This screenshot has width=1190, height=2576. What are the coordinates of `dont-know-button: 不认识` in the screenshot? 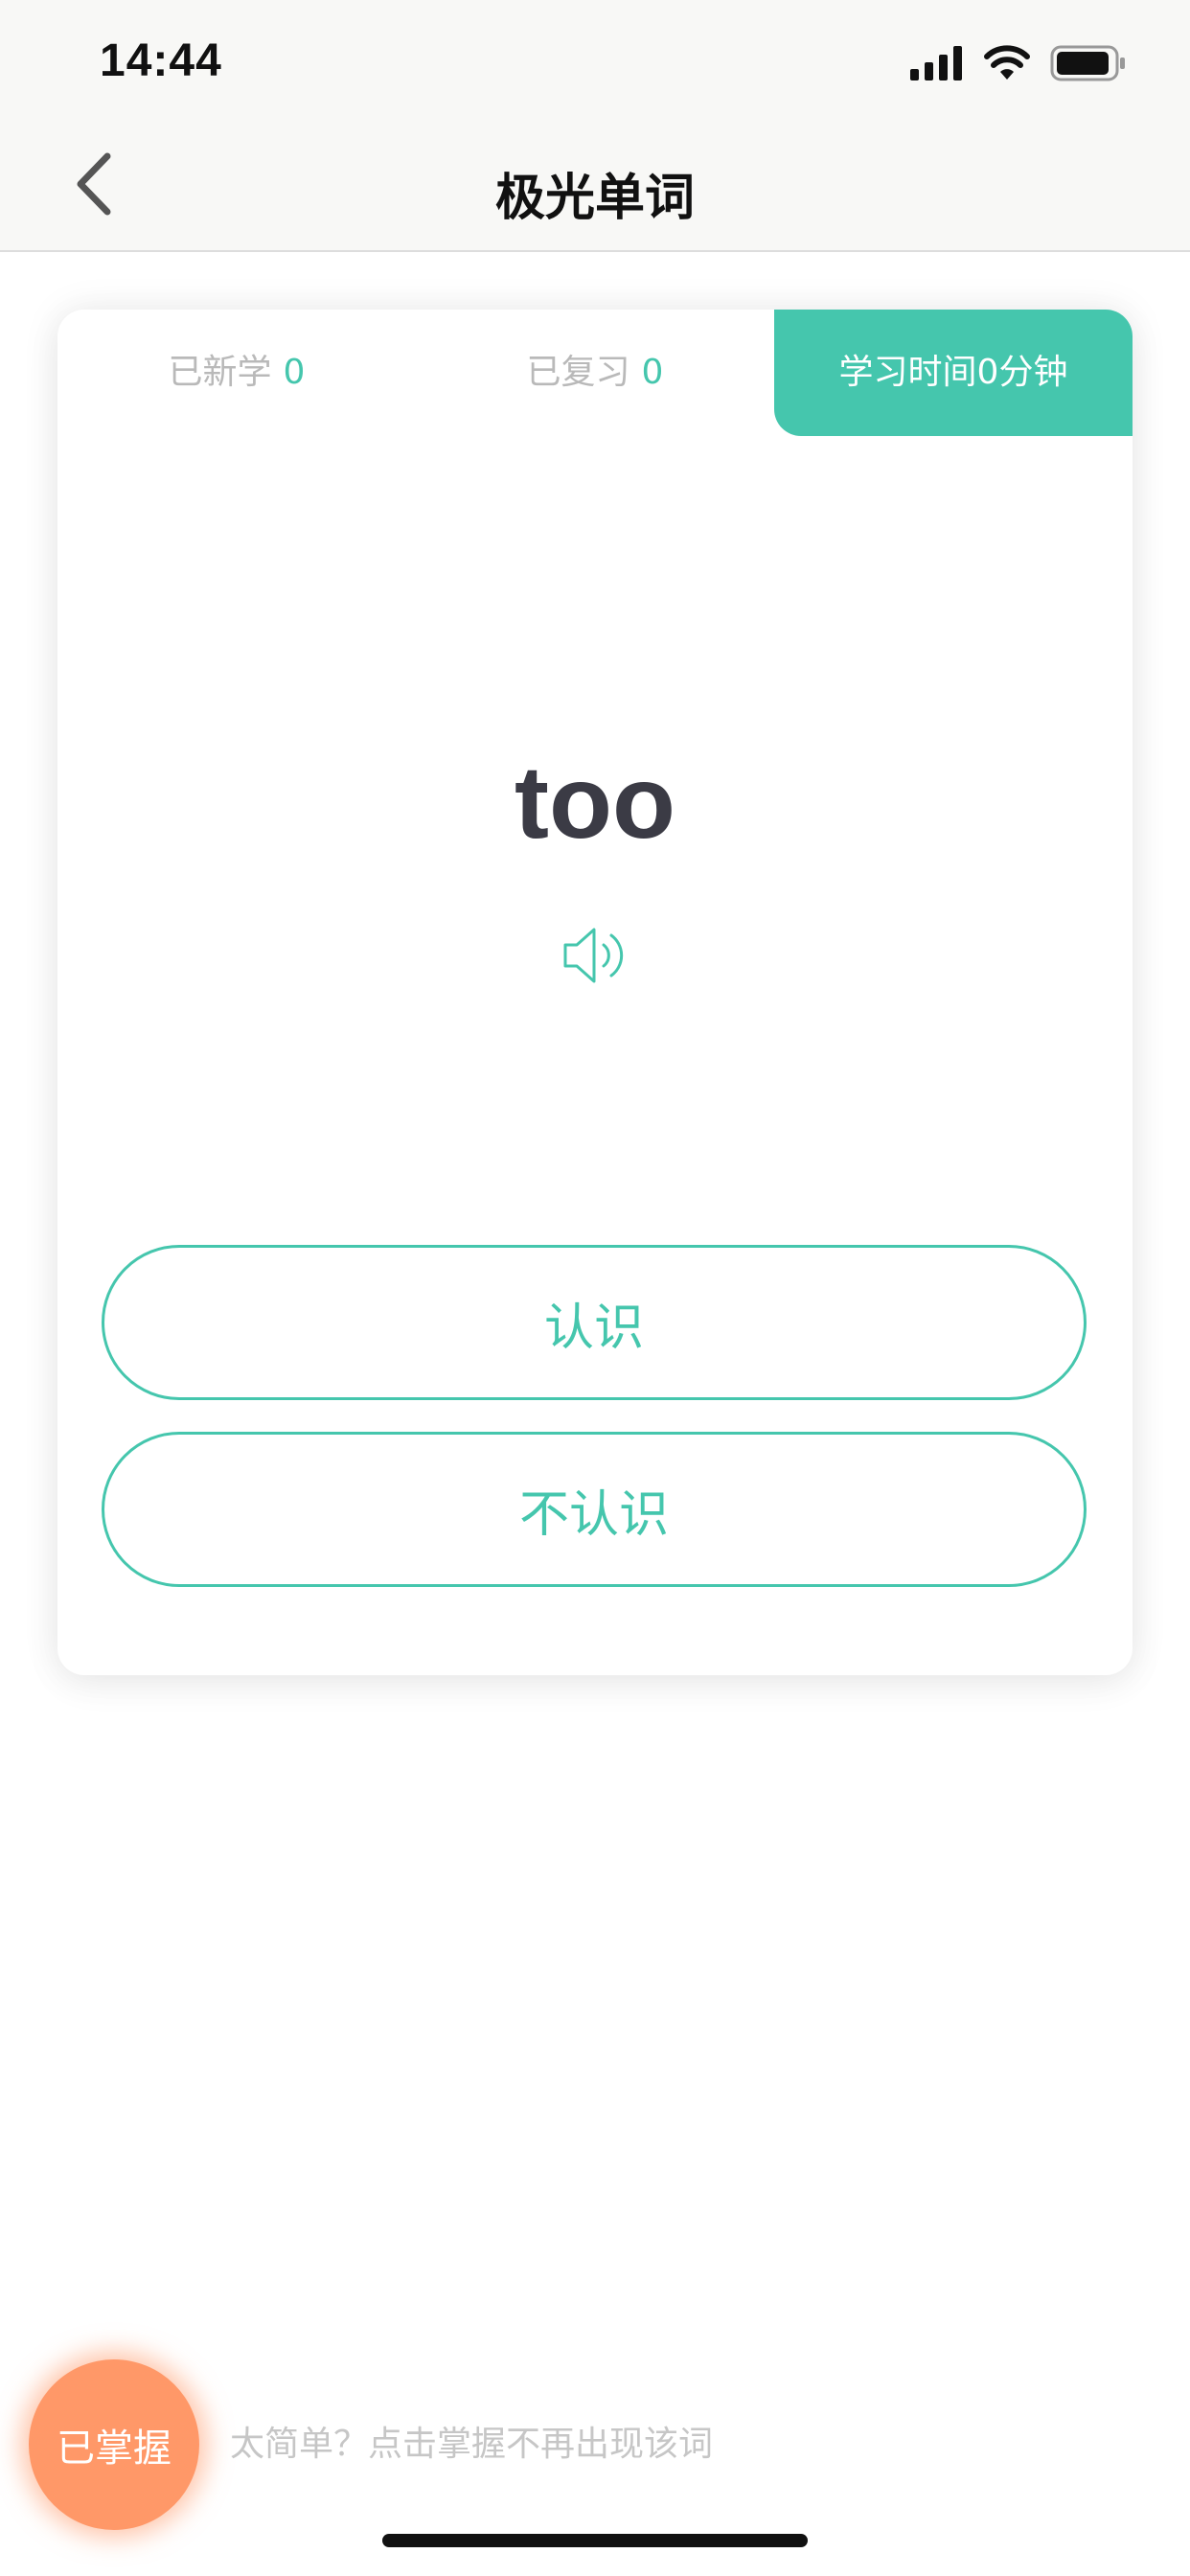 It's located at (594, 1509).